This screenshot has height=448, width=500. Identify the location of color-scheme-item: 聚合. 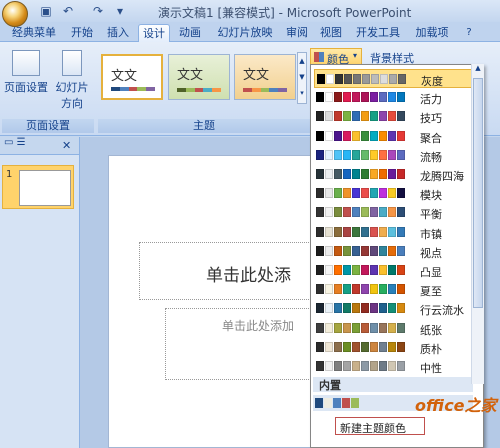
(397, 136).